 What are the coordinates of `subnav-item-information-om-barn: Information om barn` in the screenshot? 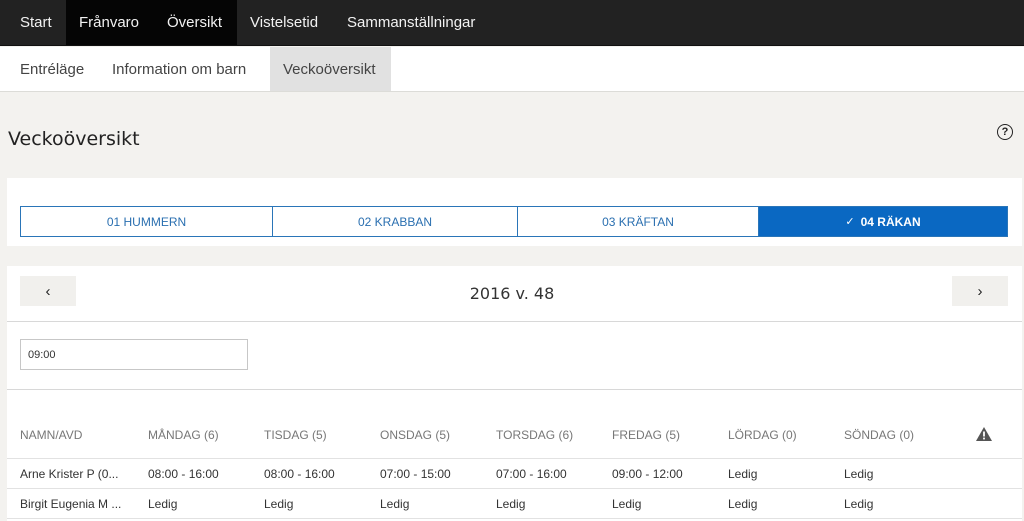 It's located at (184, 69).